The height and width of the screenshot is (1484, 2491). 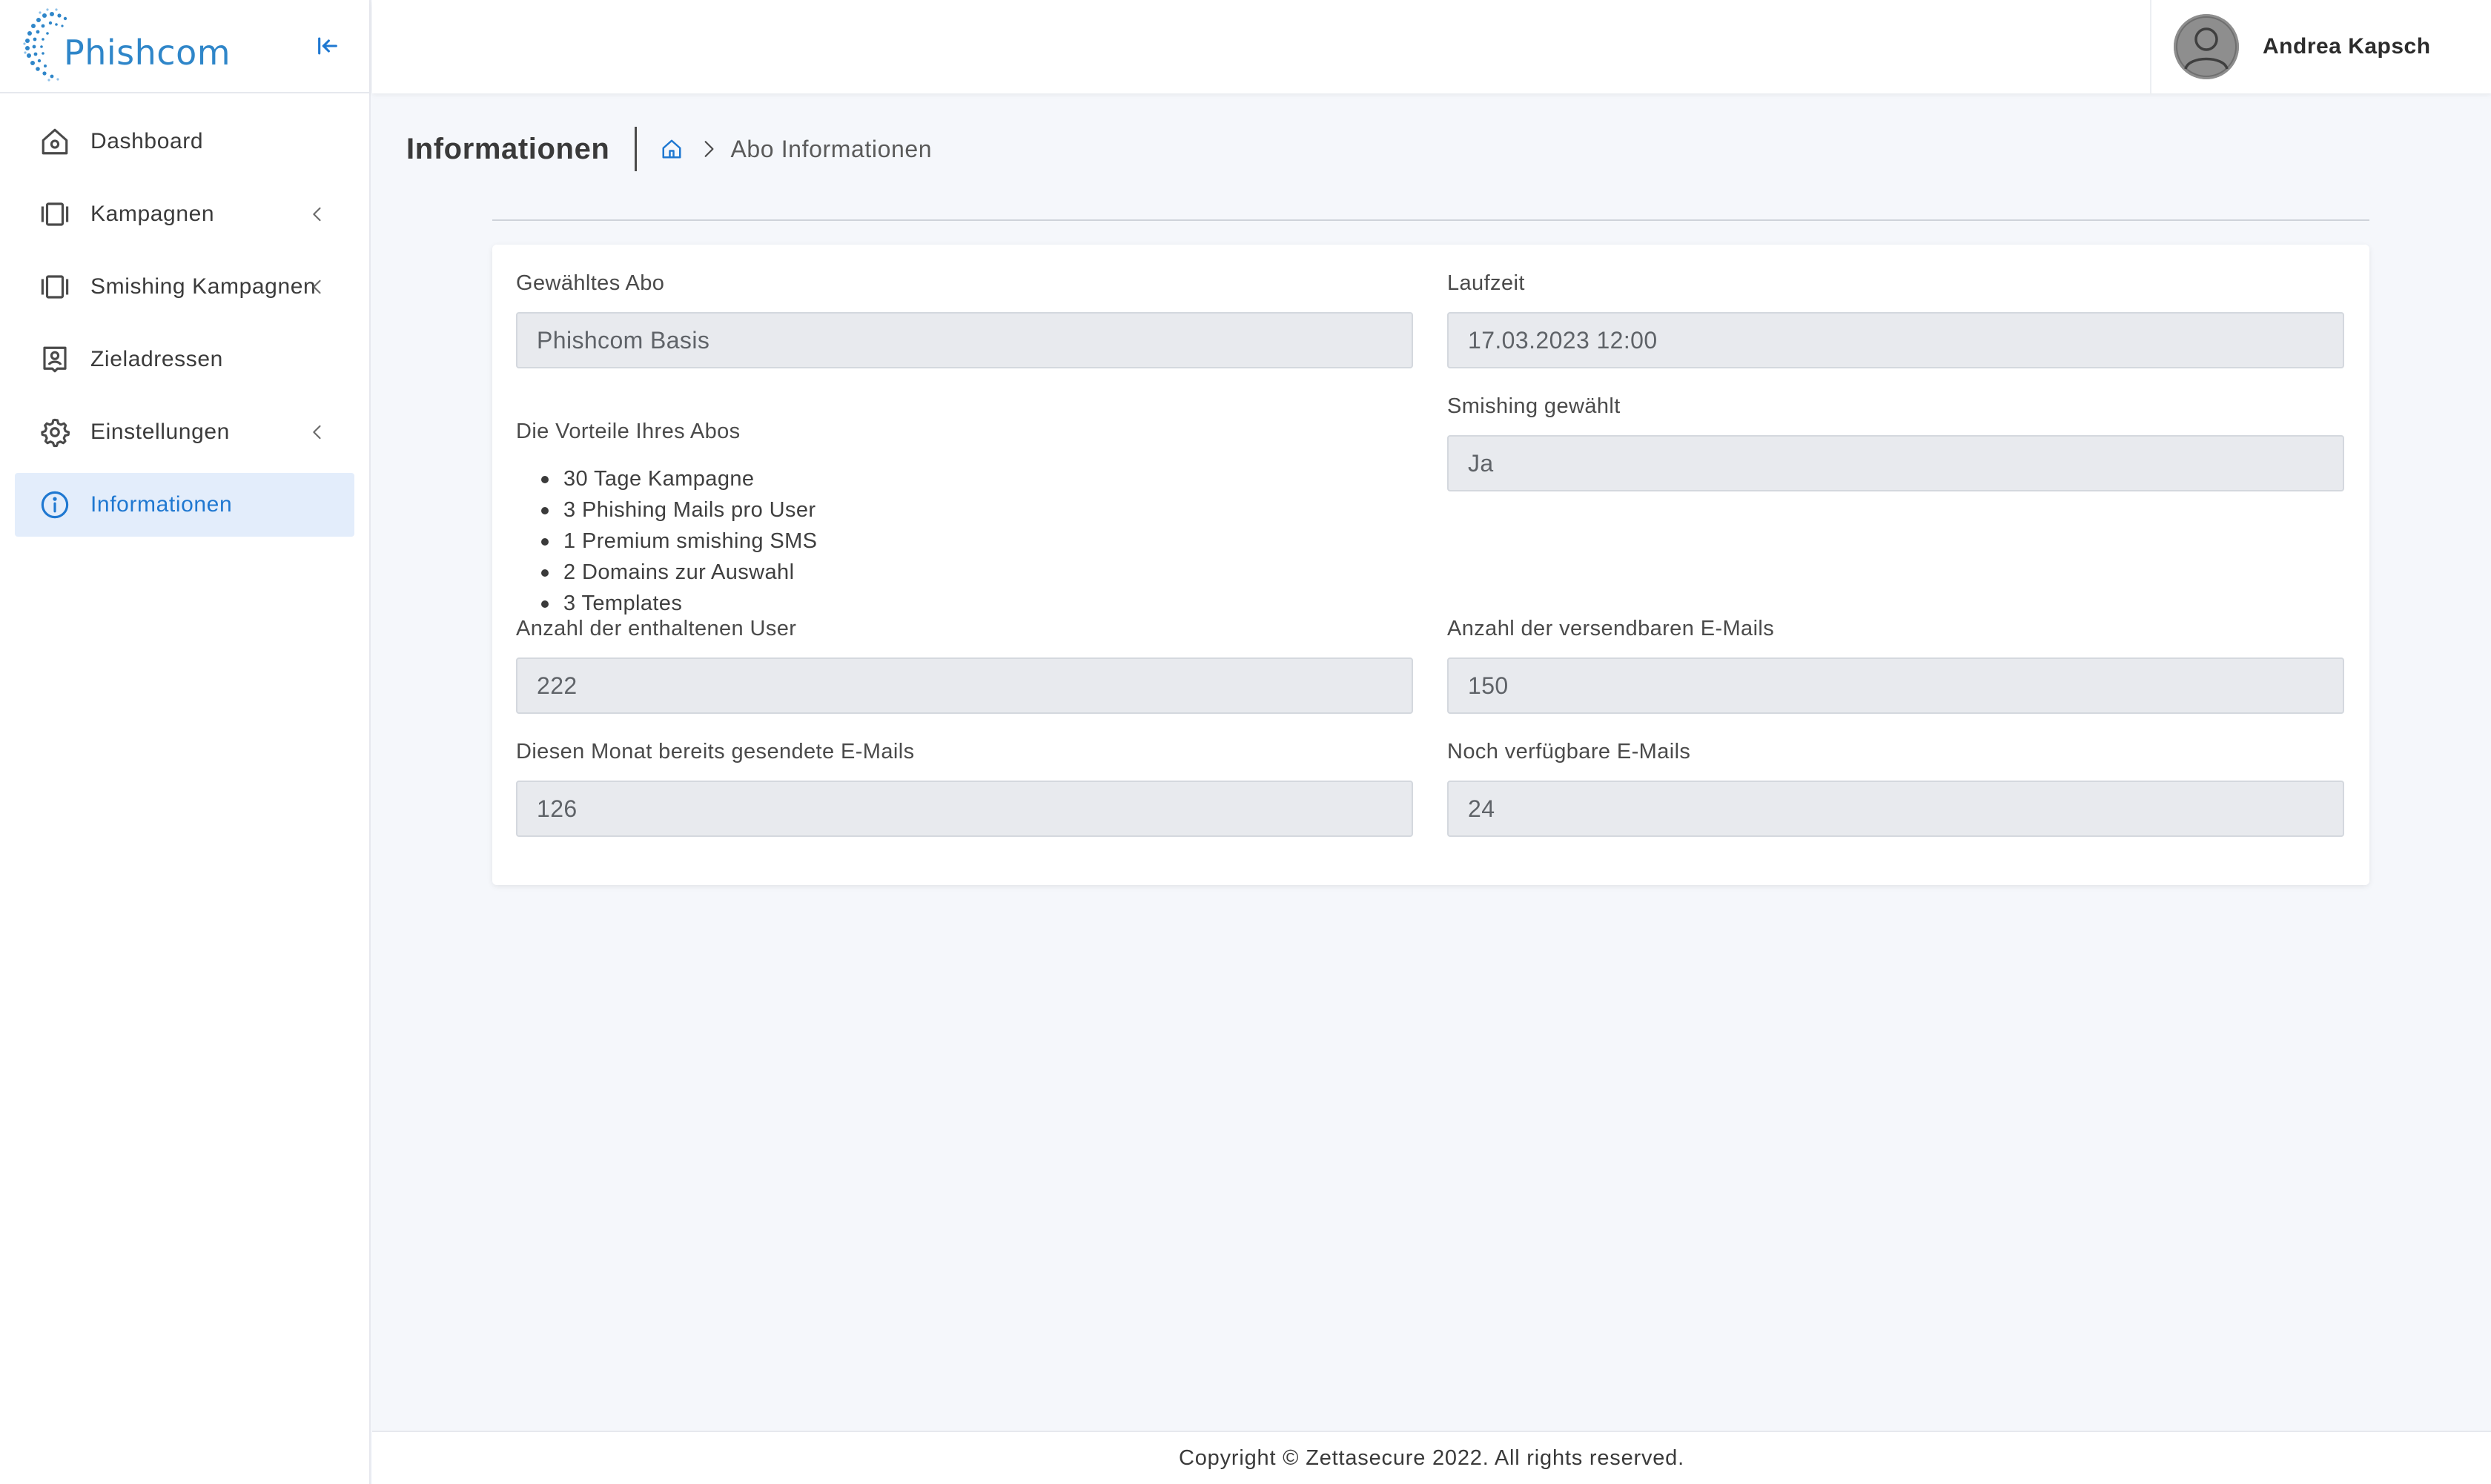 I want to click on gear-icon, so click(x=55, y=432).